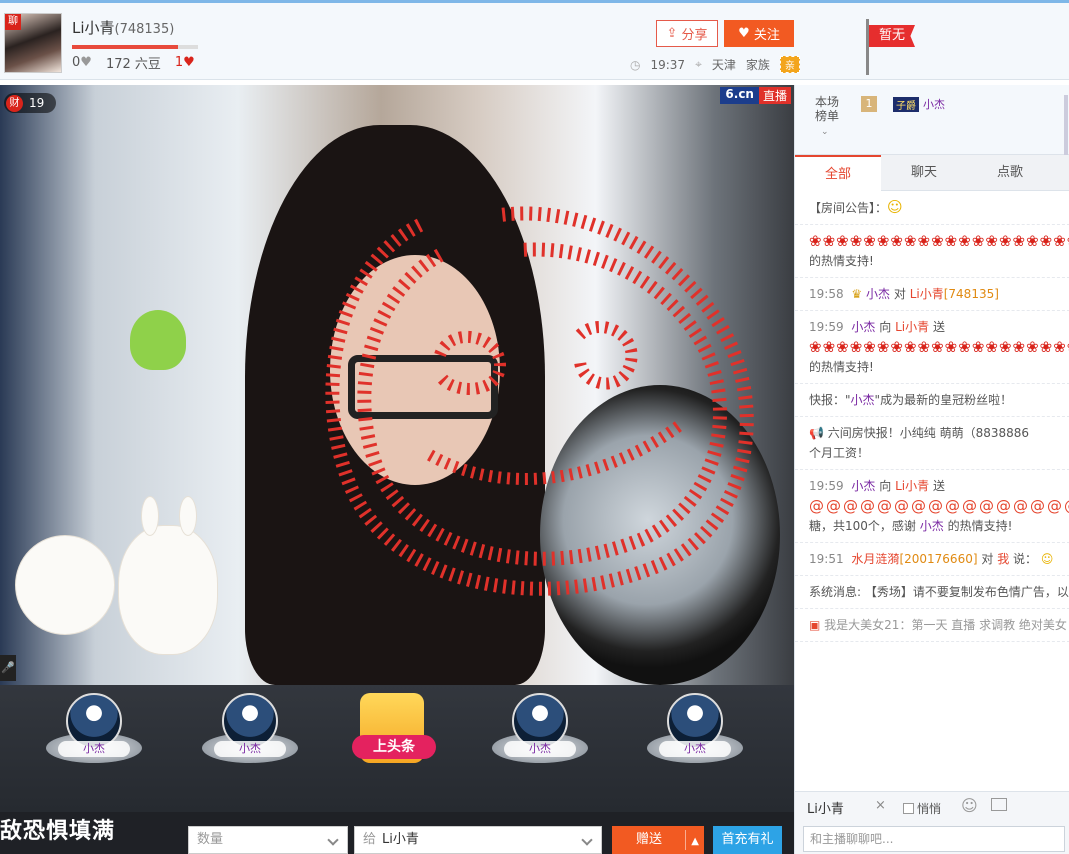 The height and width of the screenshot is (854, 1069). What do you see at coordinates (8, 668) in the screenshot?
I see `microphone-icon: 🎤` at bounding box center [8, 668].